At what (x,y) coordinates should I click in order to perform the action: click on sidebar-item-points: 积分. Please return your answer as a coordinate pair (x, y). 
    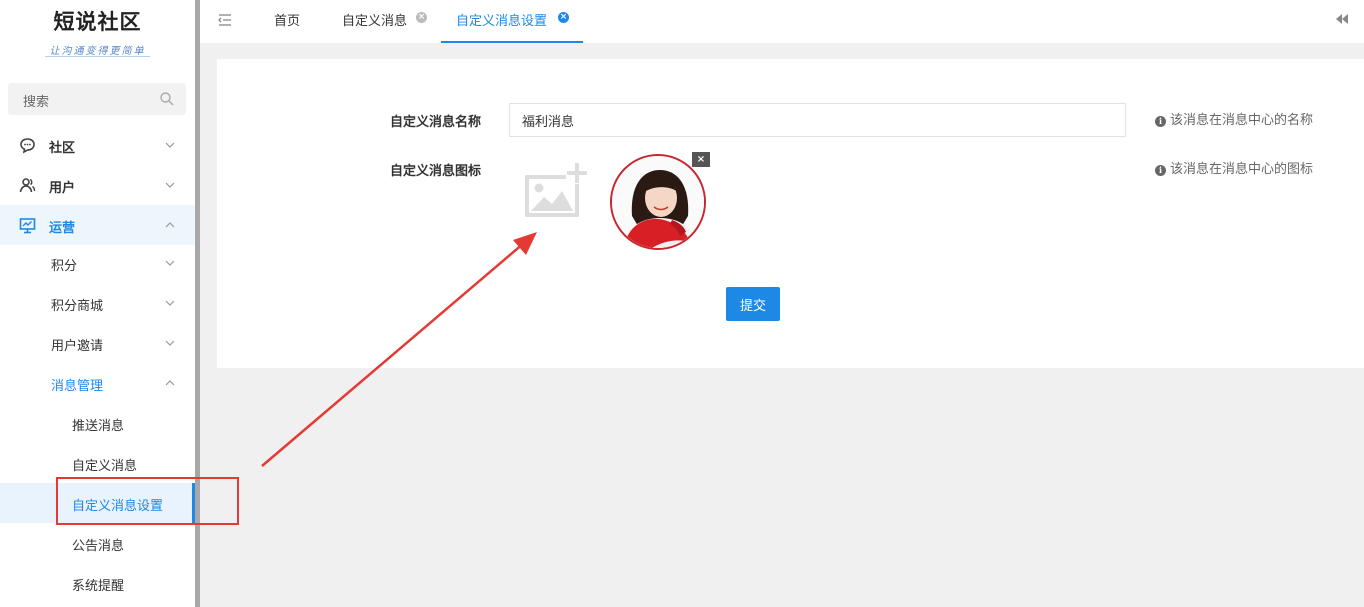
    Looking at the image, I should click on (97, 263).